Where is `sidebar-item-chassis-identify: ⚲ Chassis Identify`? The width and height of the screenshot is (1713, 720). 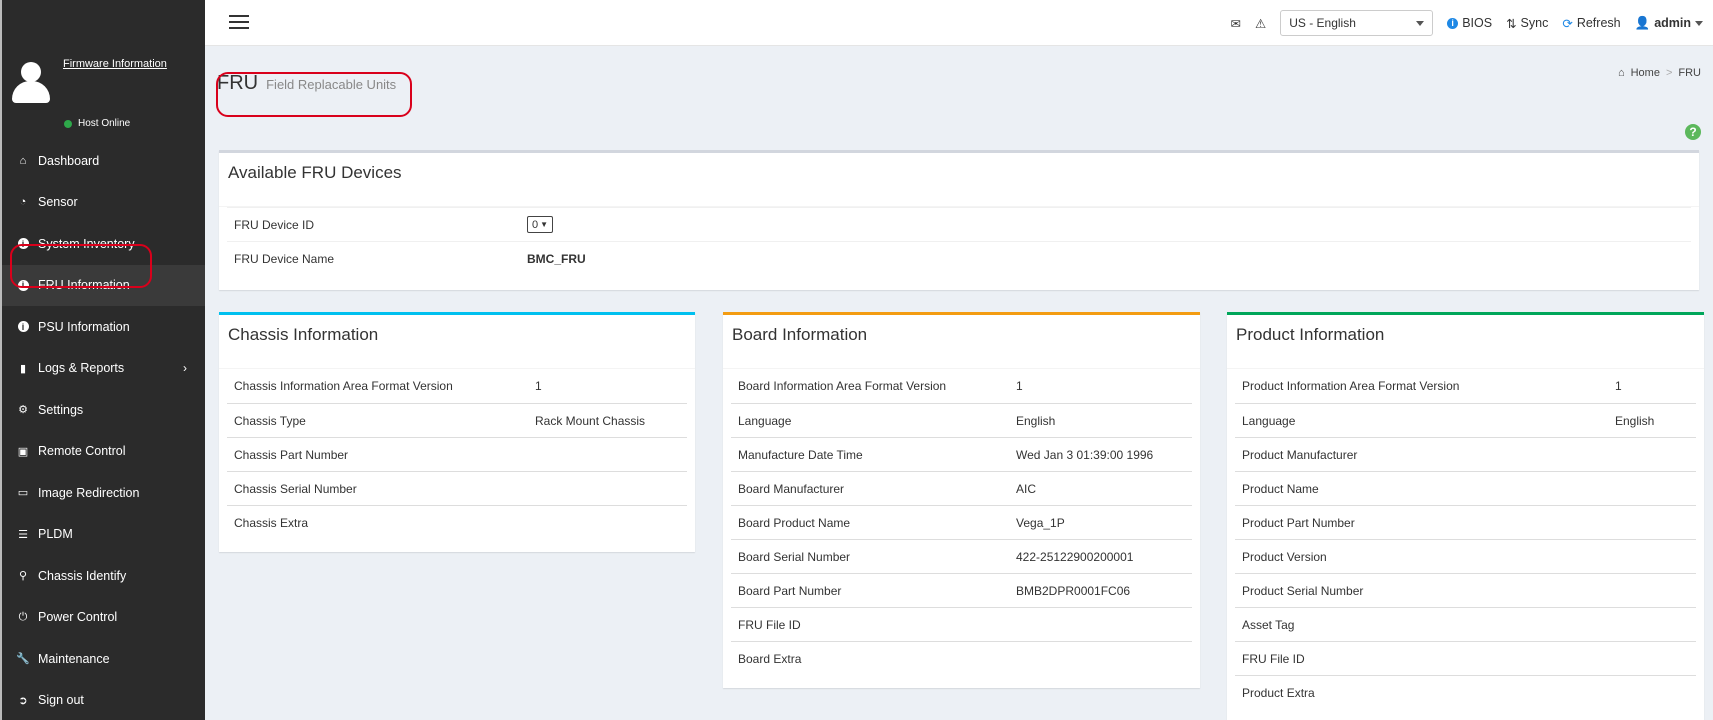
sidebar-item-chassis-identify: ⚲ Chassis Identify is located at coordinates (103, 576).